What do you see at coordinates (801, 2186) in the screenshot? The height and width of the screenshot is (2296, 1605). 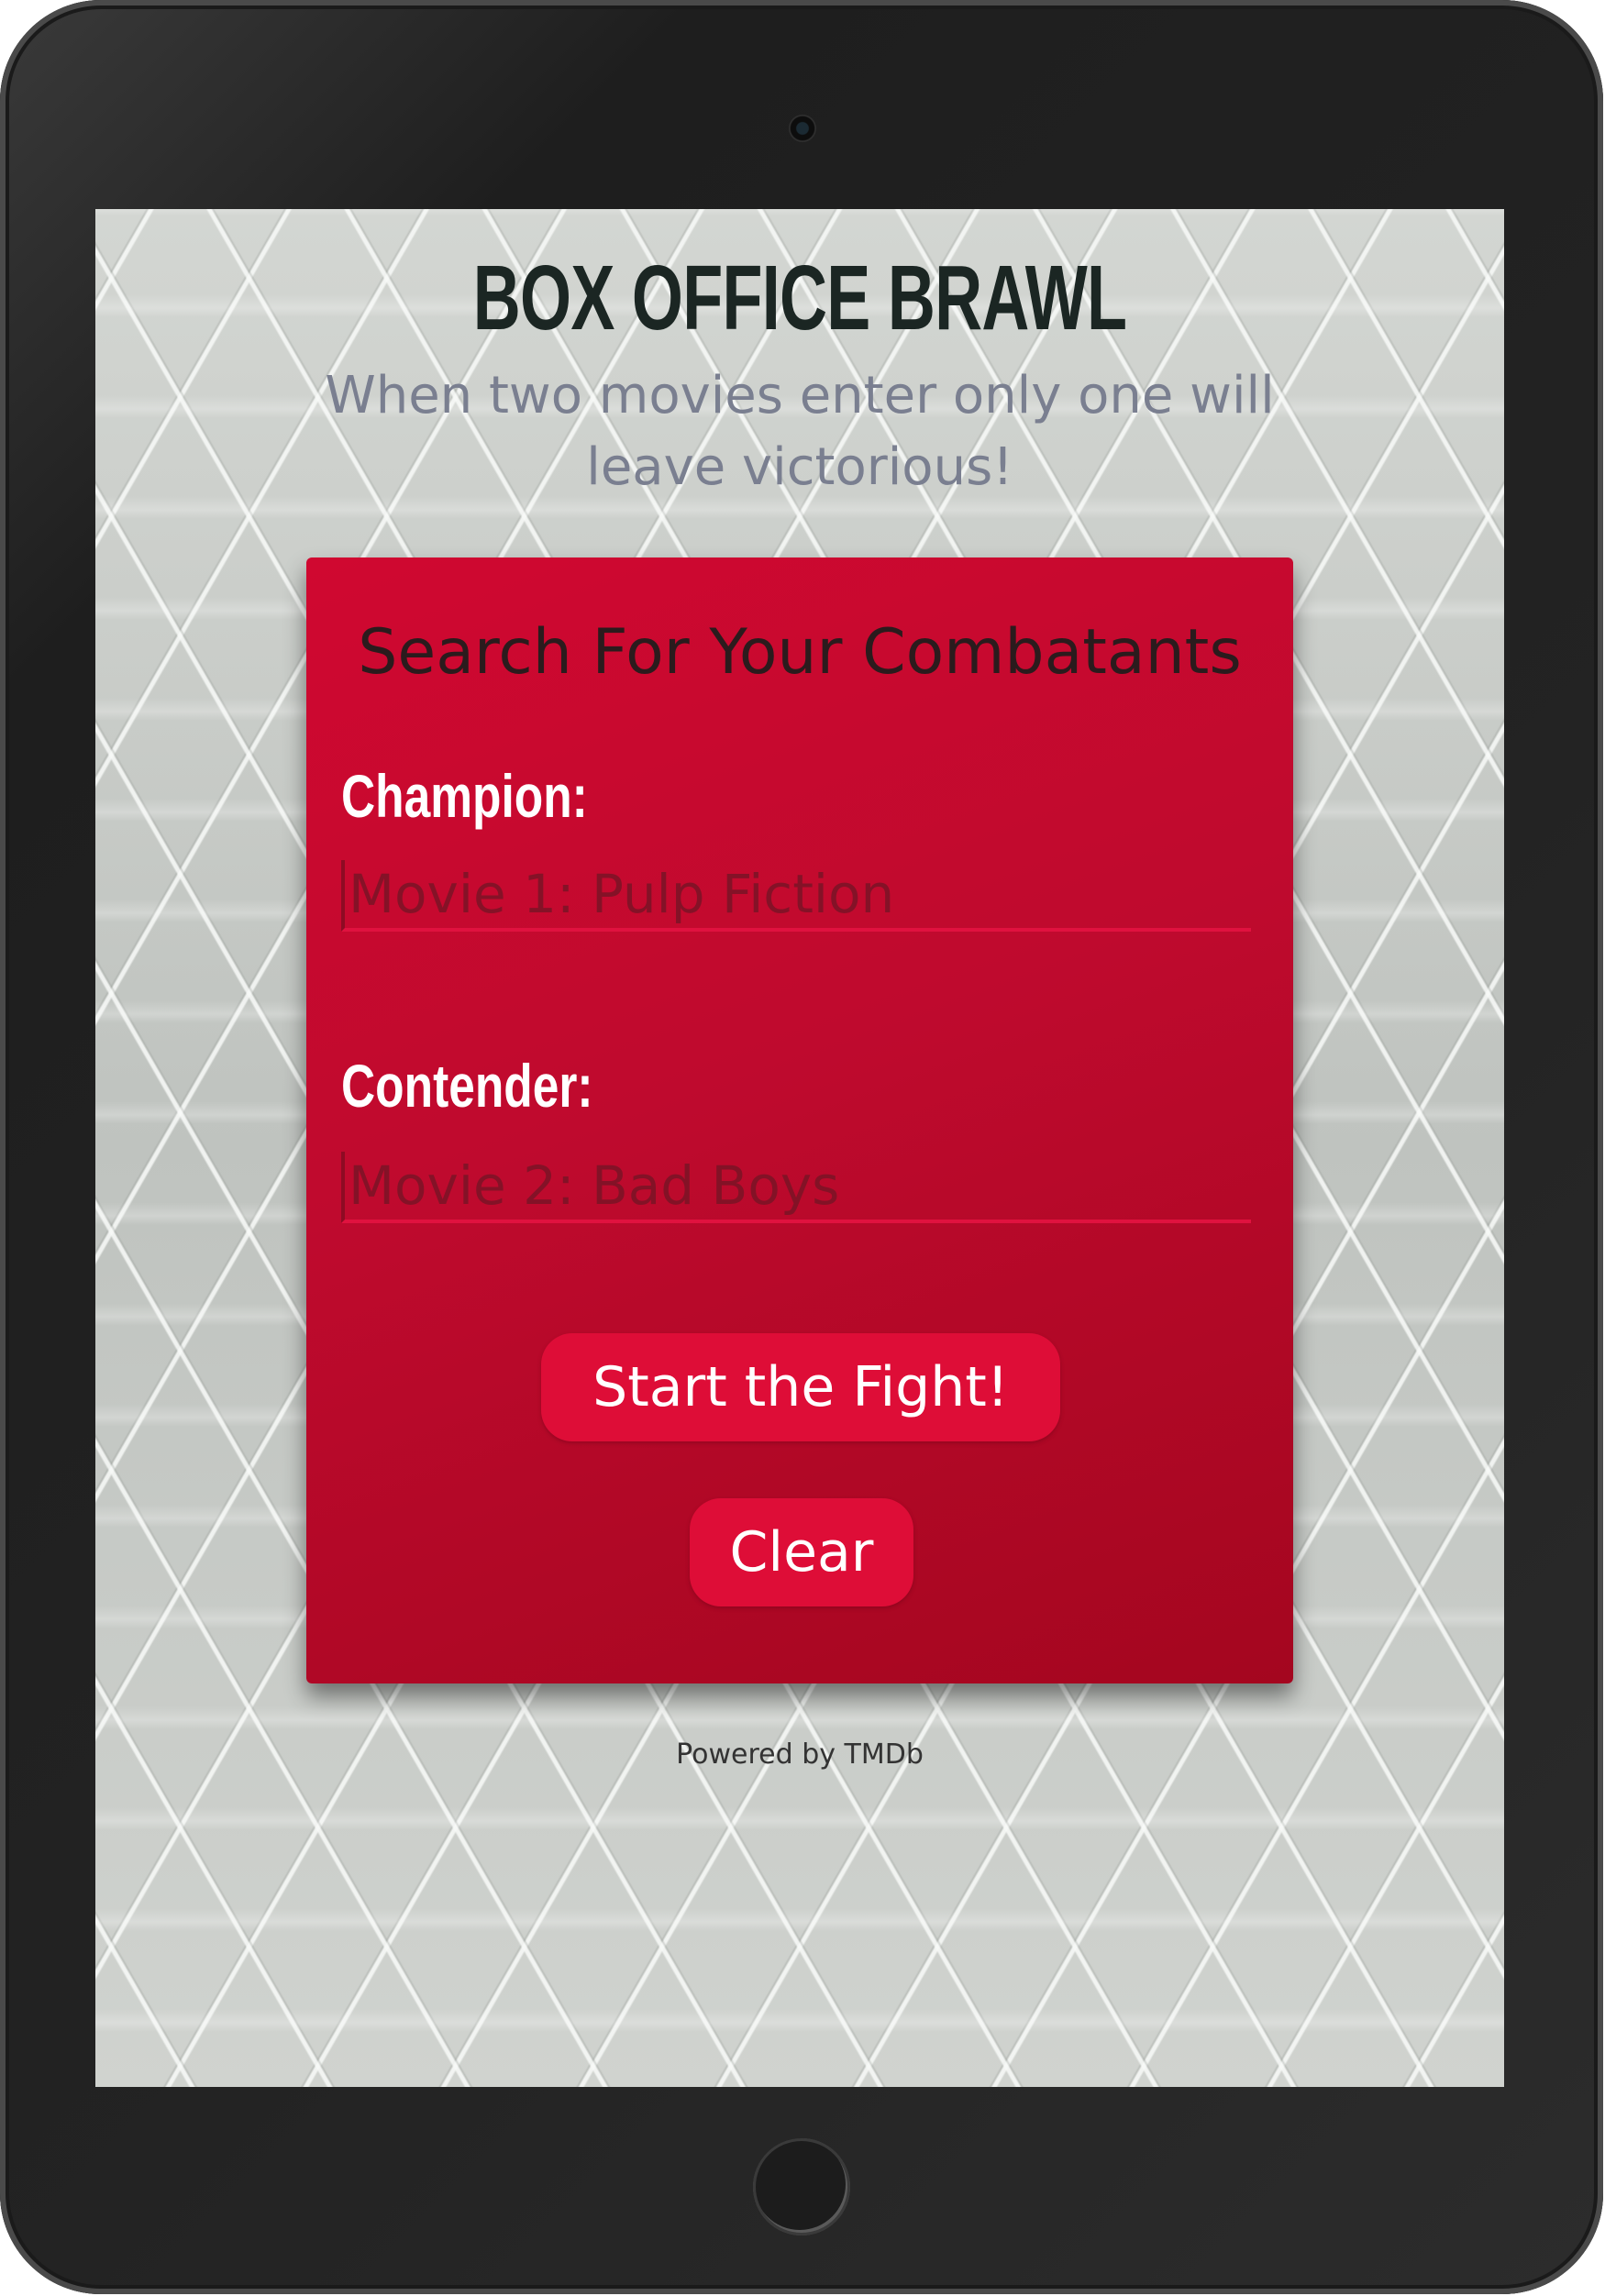 I see `home-button-icon` at bounding box center [801, 2186].